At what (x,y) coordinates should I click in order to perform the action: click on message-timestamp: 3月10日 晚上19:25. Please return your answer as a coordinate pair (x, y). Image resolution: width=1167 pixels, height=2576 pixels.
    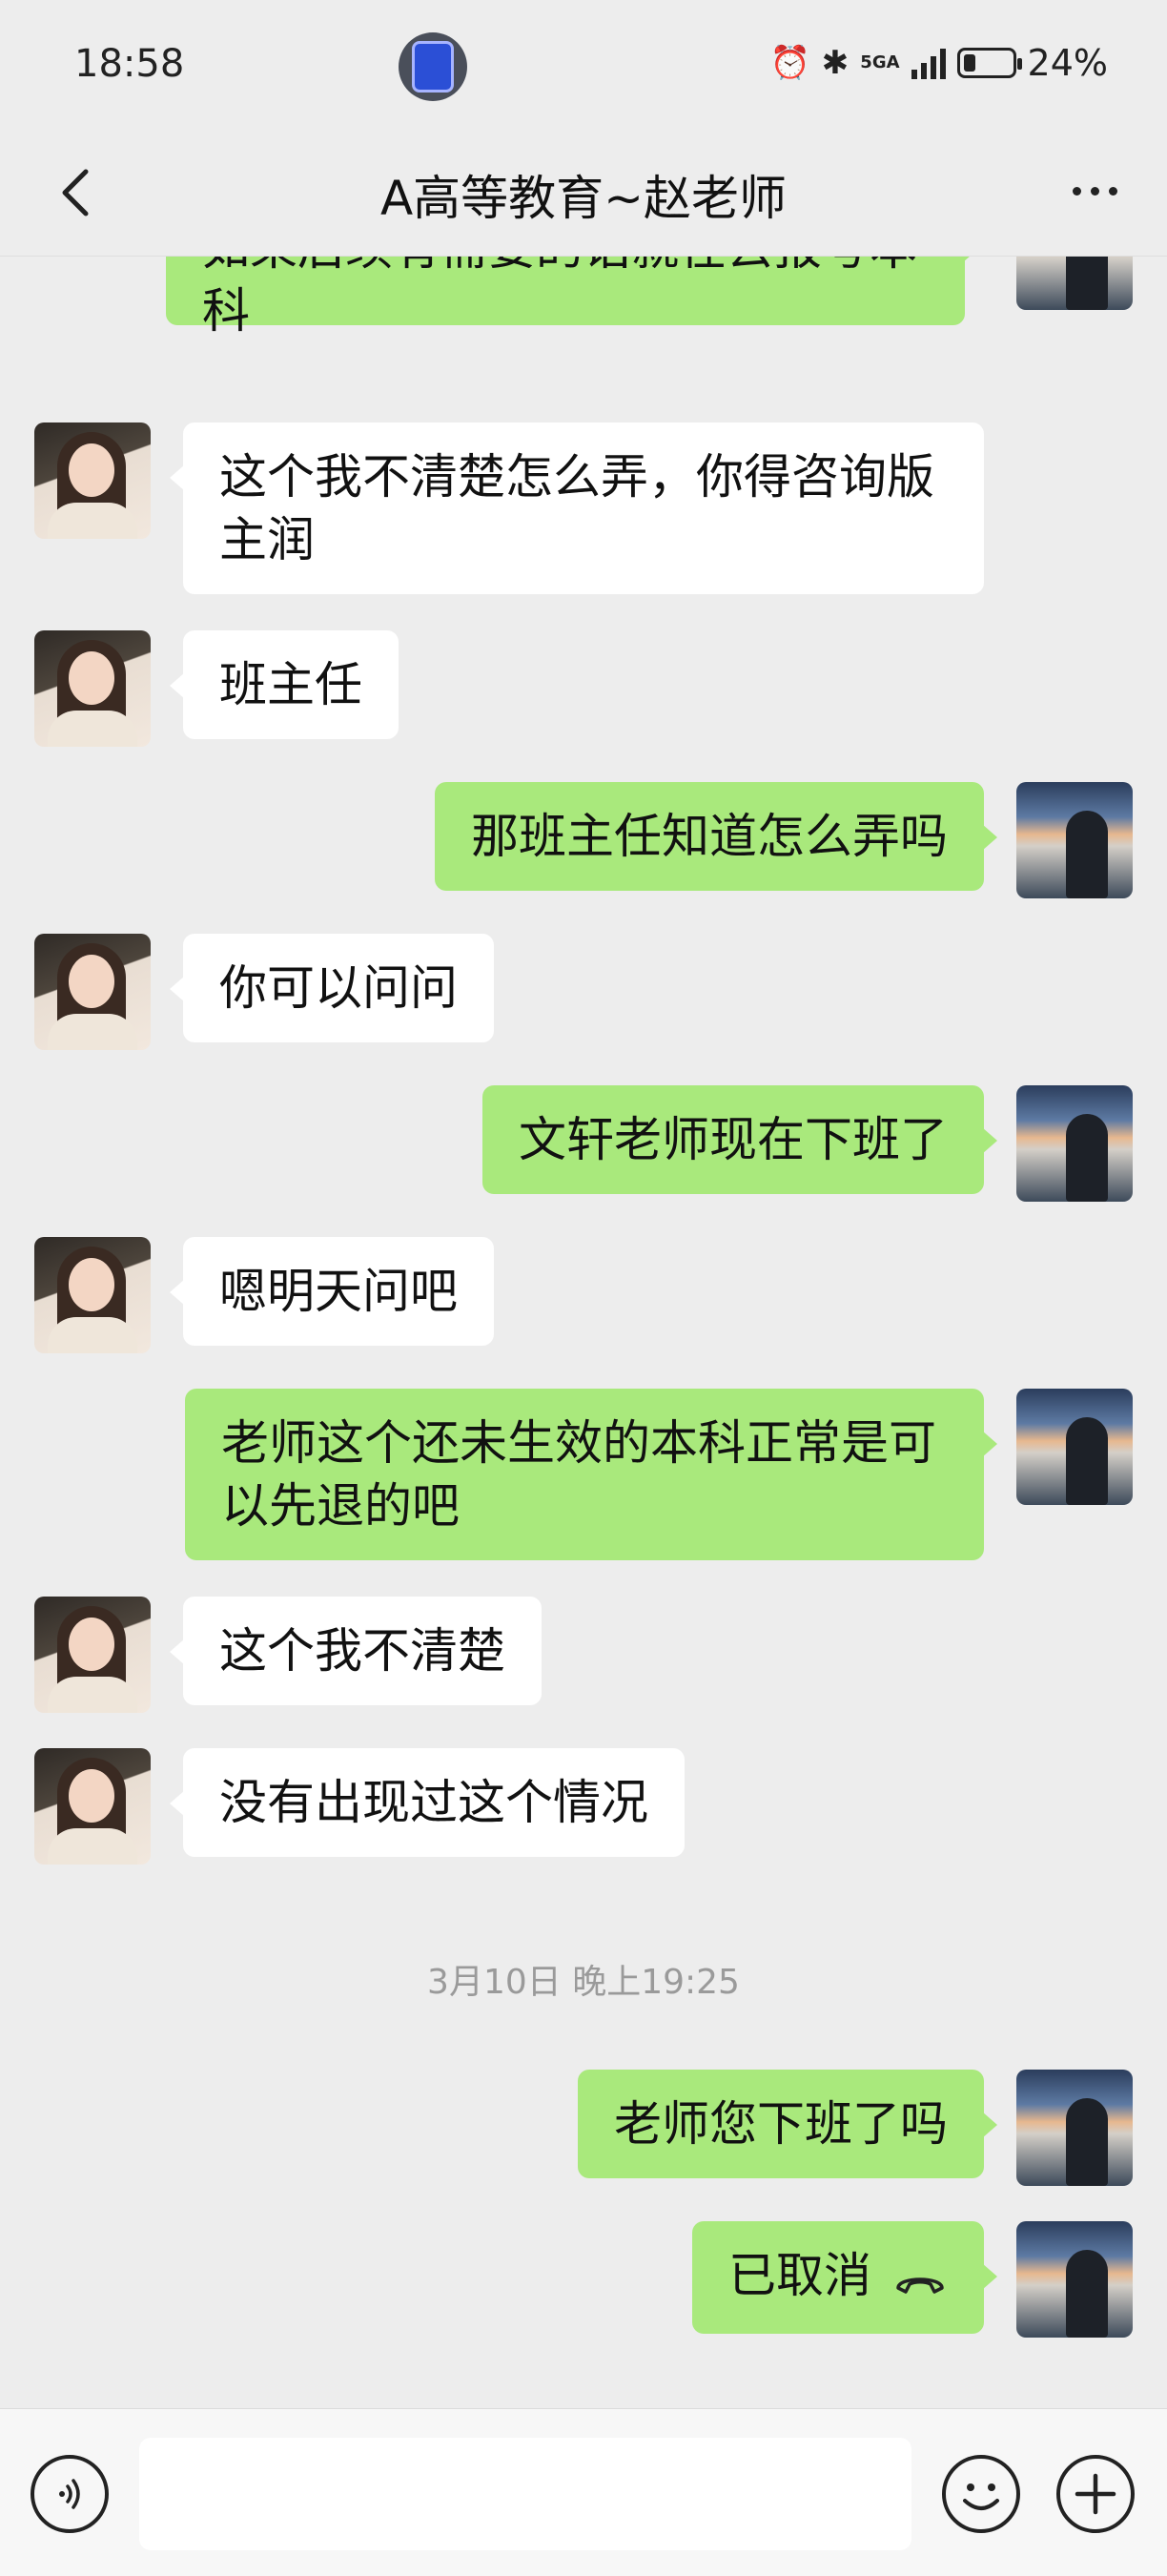
    Looking at the image, I should click on (583, 1982).